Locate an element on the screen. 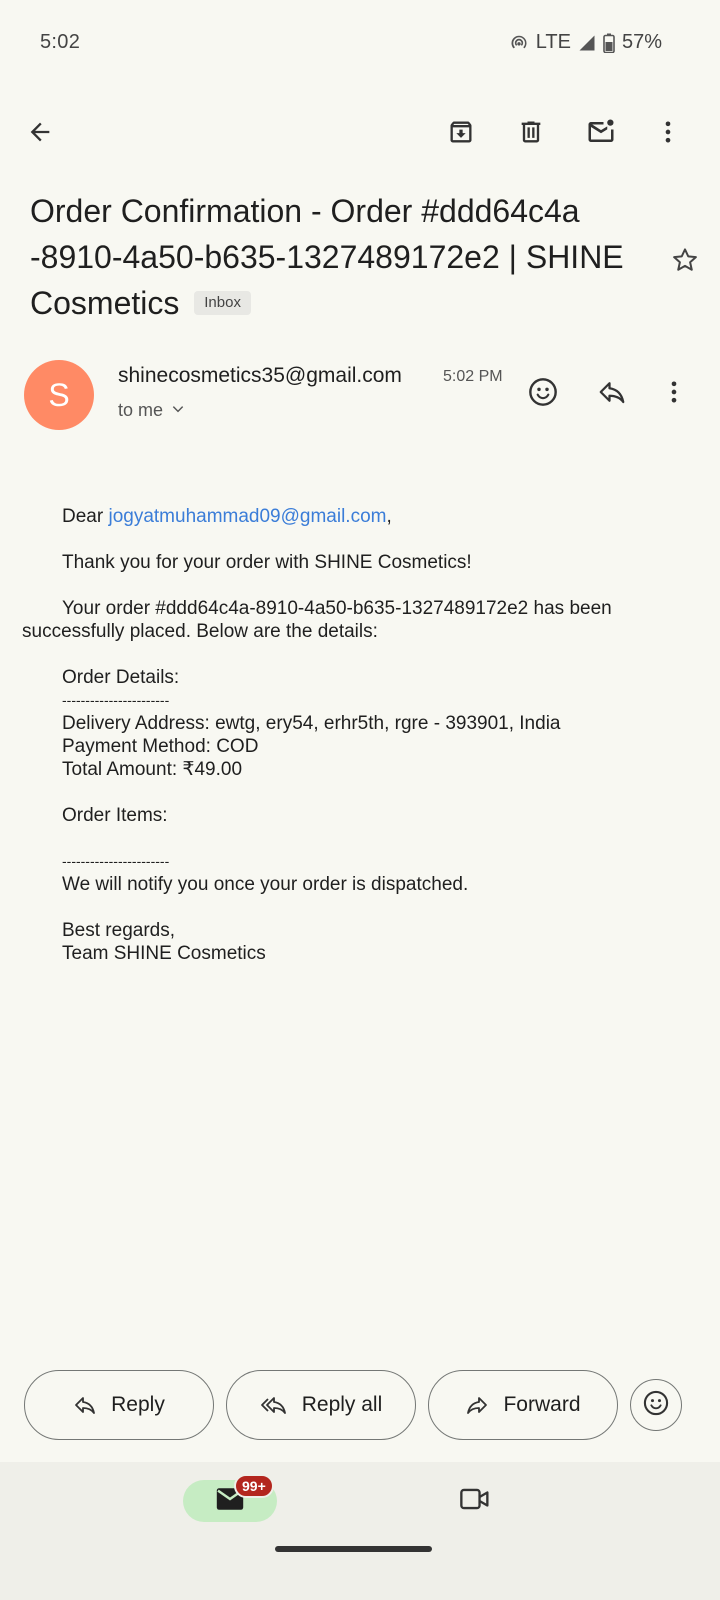  mark-unread-icon is located at coordinates (601, 132).